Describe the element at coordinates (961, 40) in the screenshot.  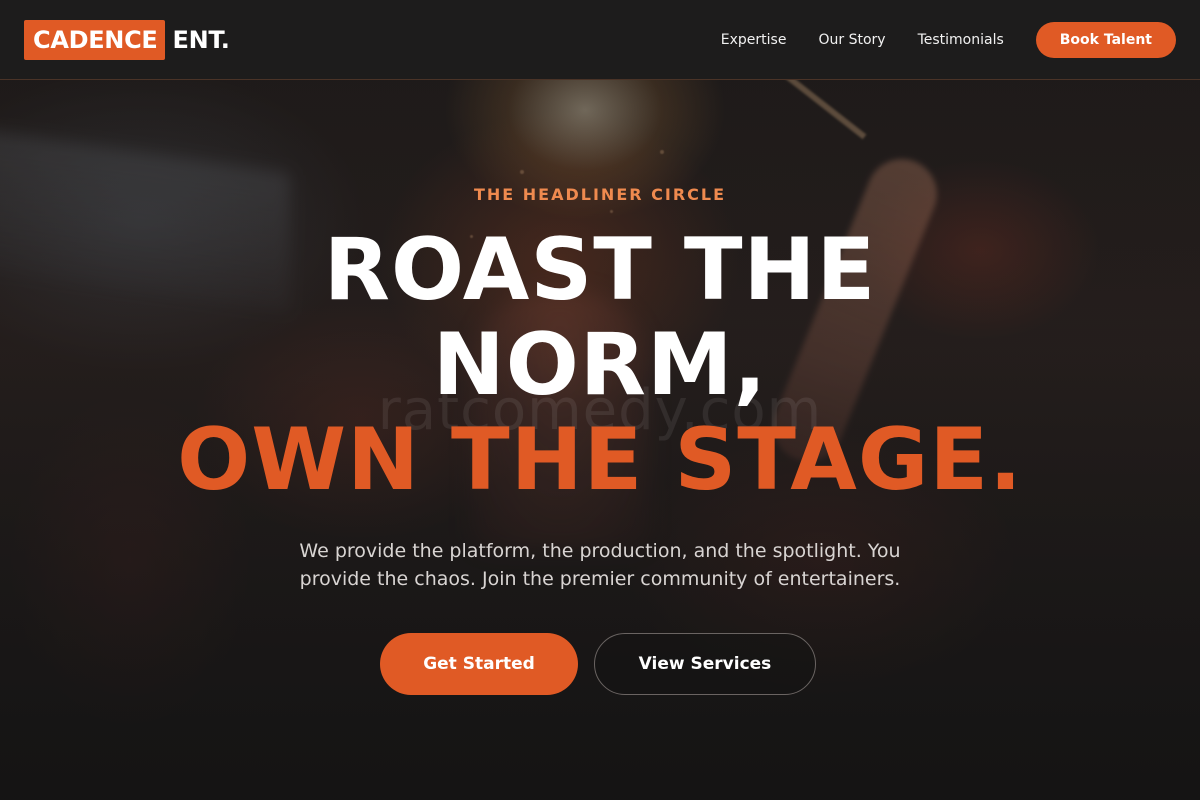
I see `nav-link-testimonials: Testimonials` at that location.